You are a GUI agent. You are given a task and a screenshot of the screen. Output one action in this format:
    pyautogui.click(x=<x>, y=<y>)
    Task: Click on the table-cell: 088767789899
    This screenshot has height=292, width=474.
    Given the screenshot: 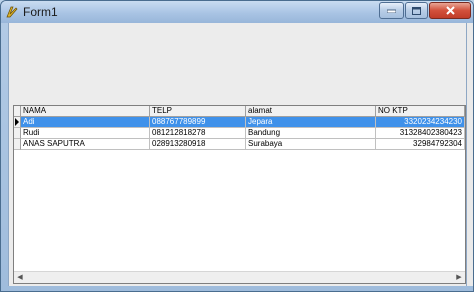 What is the action you would take?
    pyautogui.click(x=198, y=122)
    